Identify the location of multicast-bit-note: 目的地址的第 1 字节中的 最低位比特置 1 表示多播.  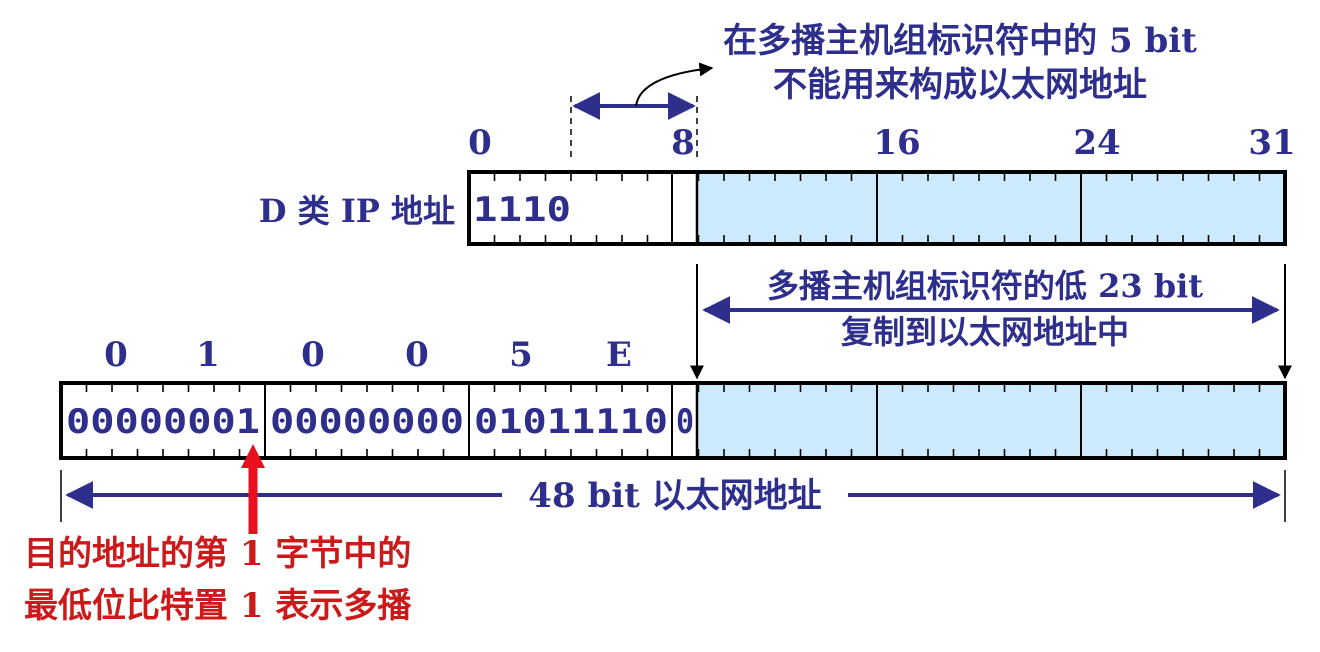
(218, 535).